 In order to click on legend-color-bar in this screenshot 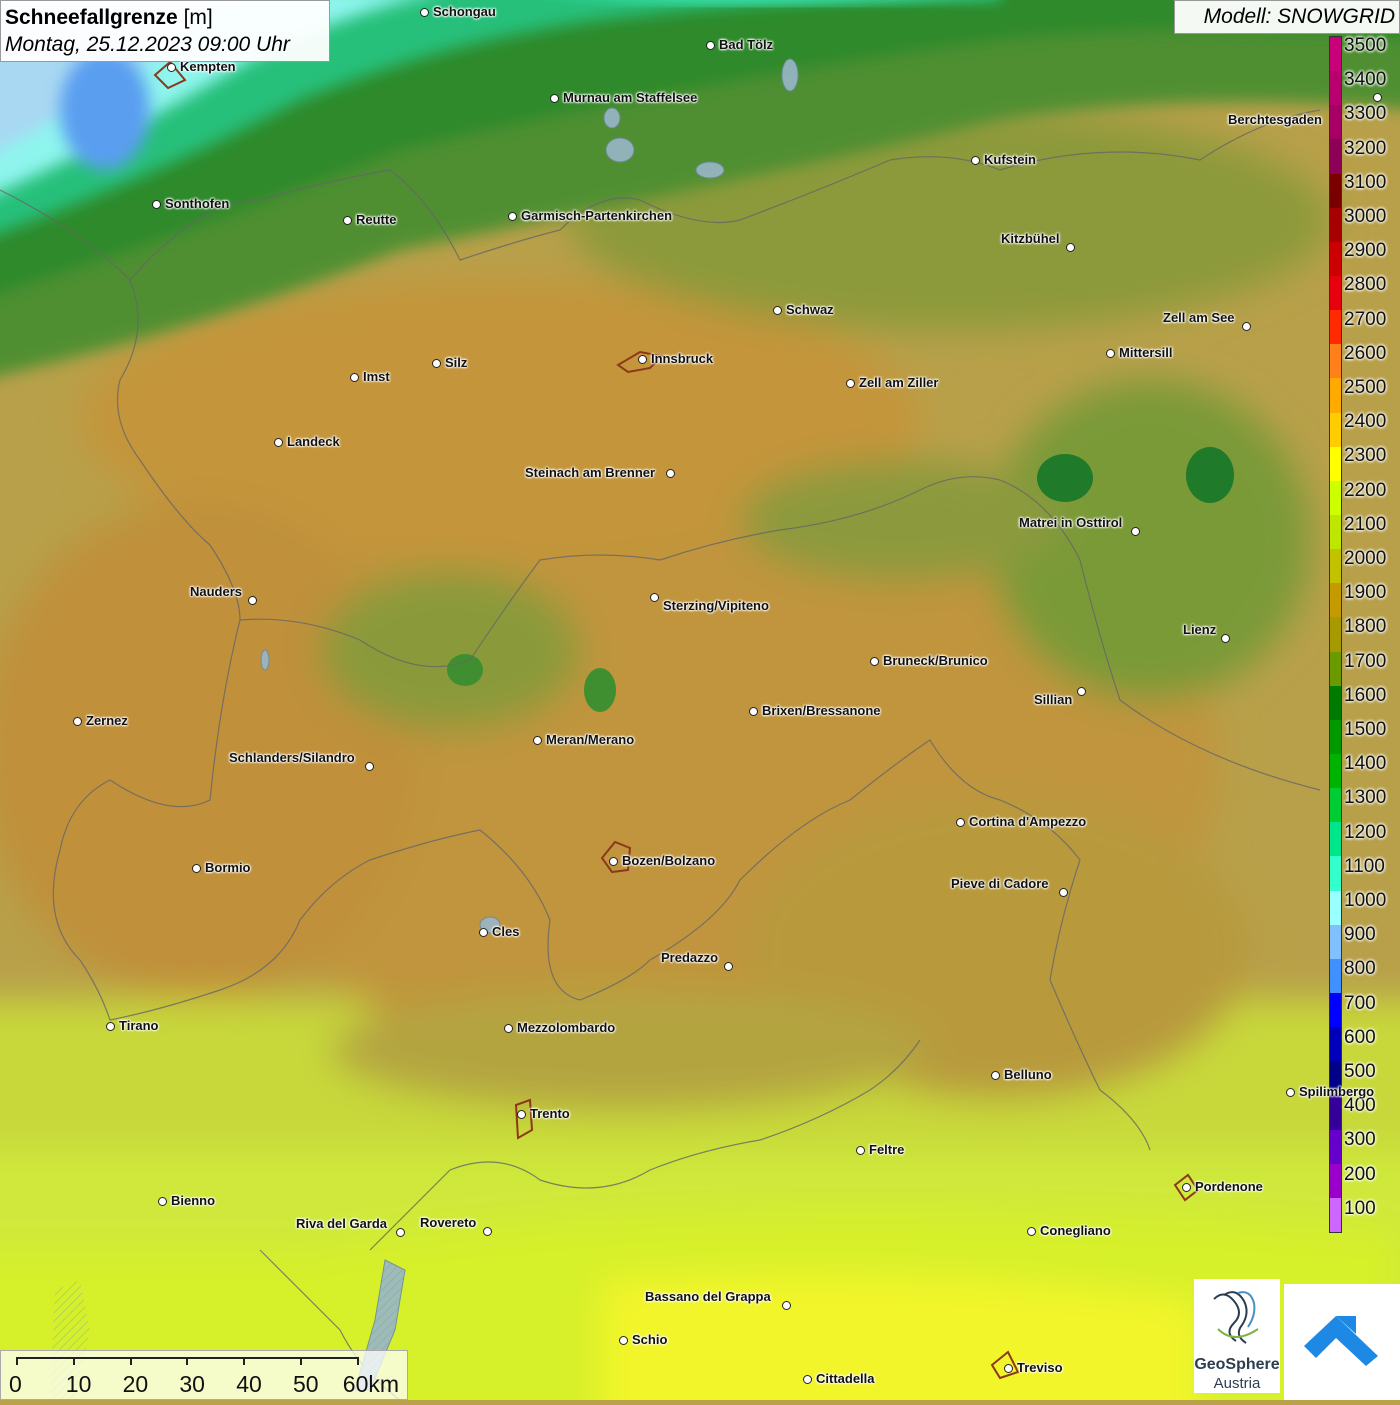, I will do `click(1335, 634)`.